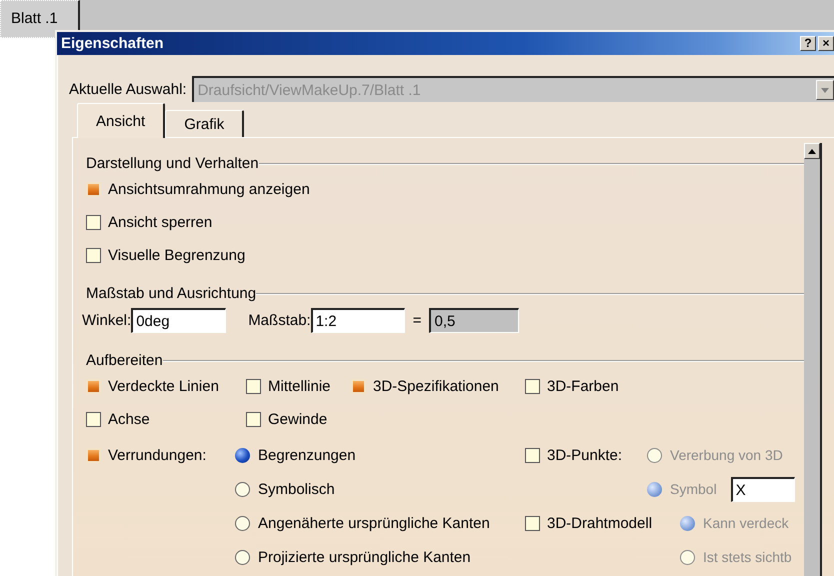 This screenshot has height=576, width=834. Describe the element at coordinates (298, 419) in the screenshot. I see `checkbox-label: Gewinde` at that location.